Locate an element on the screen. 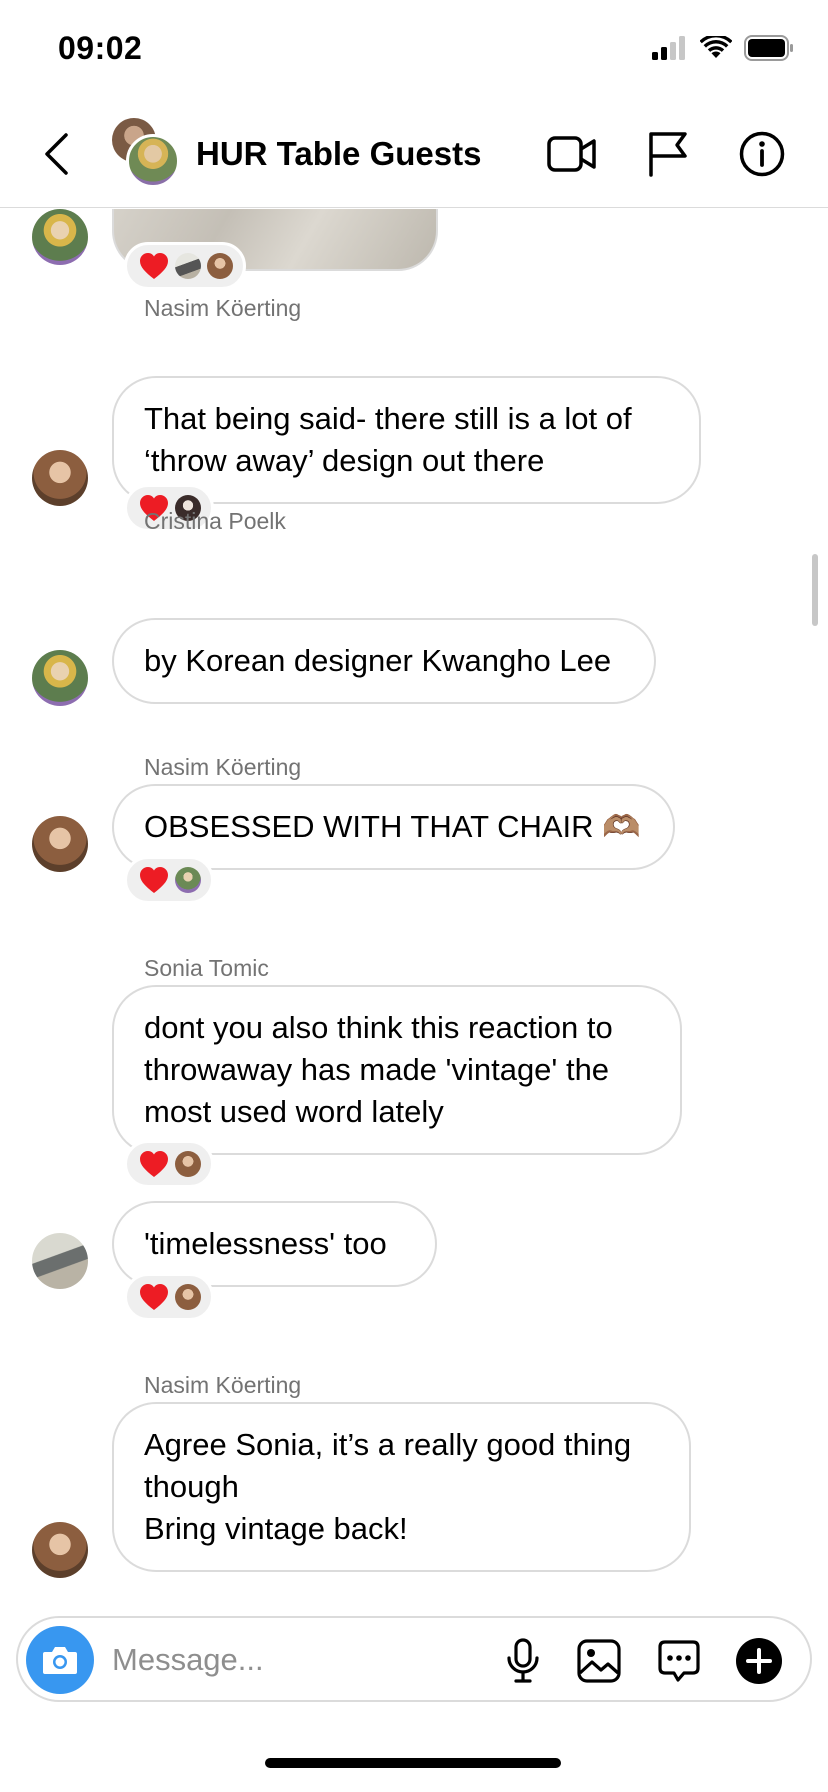 This screenshot has width=828, height=1792. info-icon is located at coordinates (762, 154).